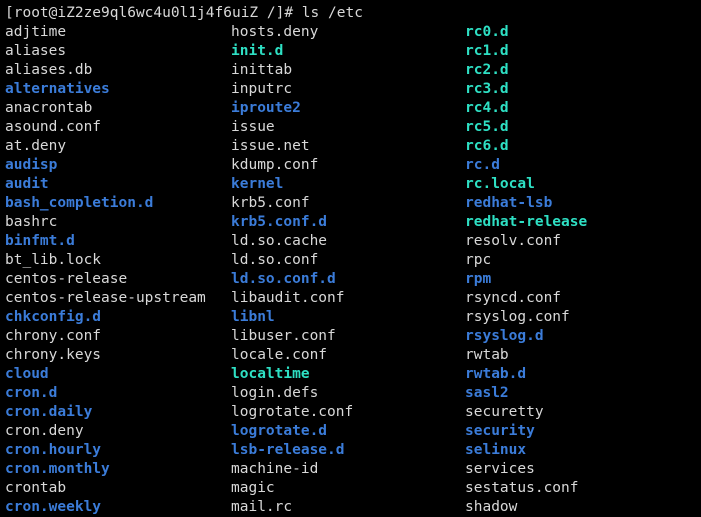  Describe the element at coordinates (36, 32) in the screenshot. I see `listing-entry-file: adjtime` at that location.